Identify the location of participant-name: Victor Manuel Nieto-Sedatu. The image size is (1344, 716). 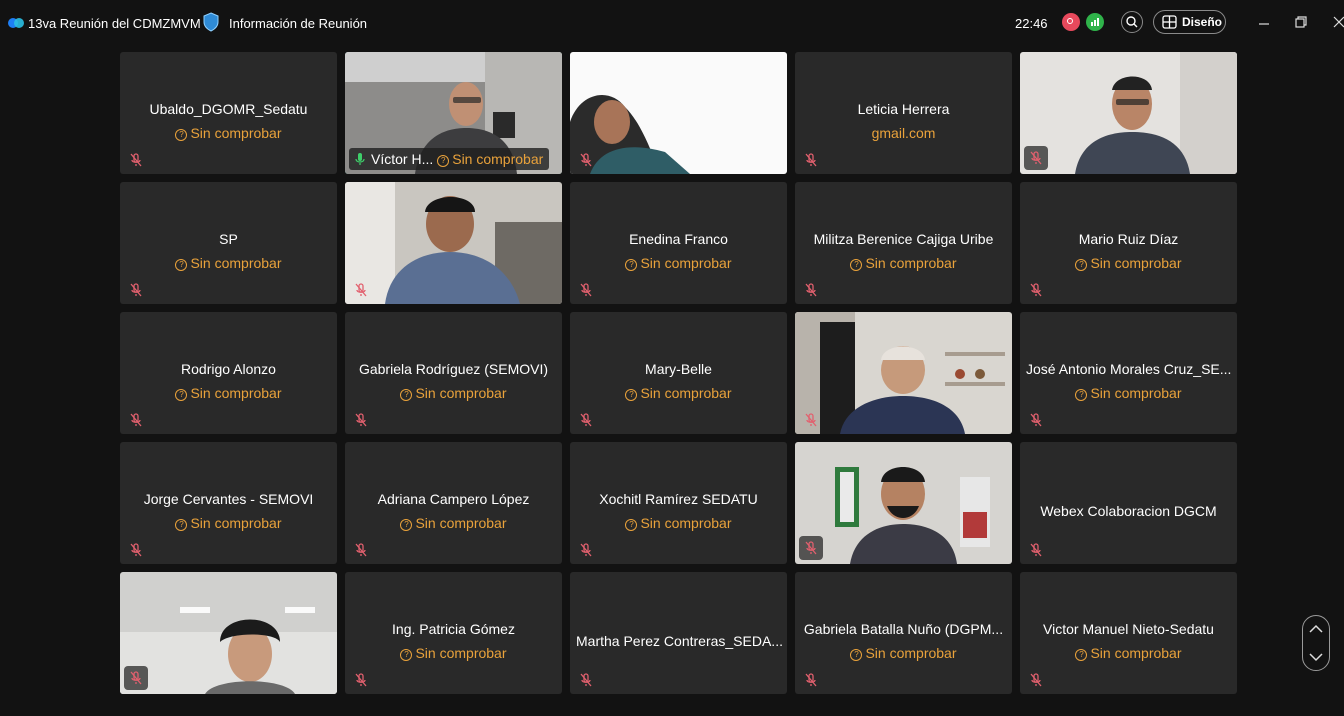
(1128, 629).